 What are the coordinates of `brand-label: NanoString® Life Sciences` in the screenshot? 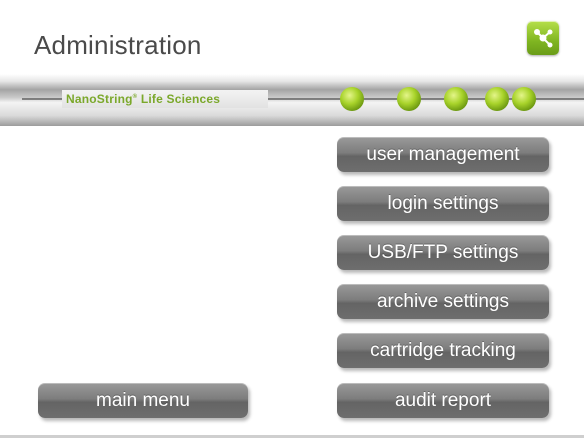 It's located at (143, 99).